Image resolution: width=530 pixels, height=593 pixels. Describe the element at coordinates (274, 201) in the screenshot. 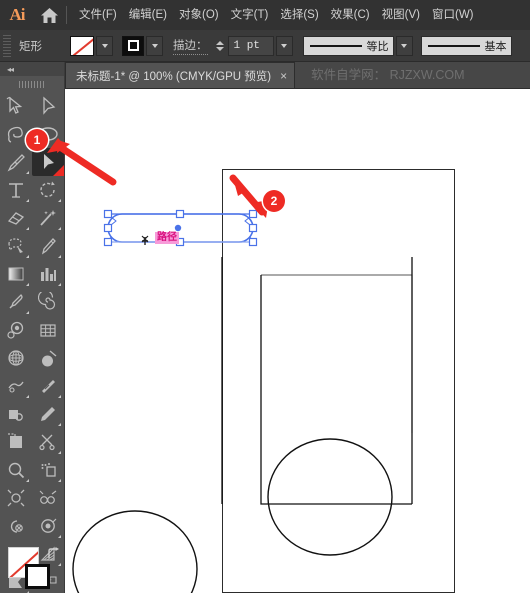

I see `marker-badge-2: 2` at that location.